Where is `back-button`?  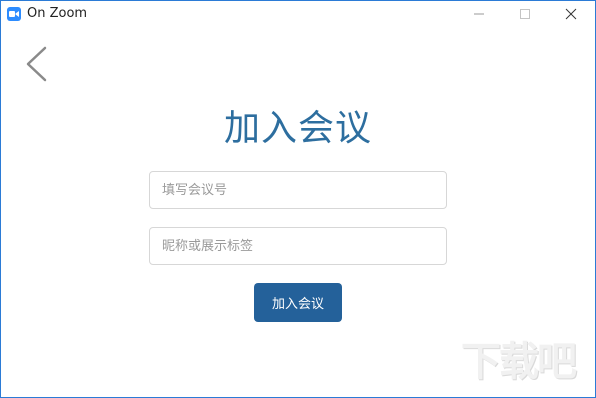
back-button is located at coordinates (37, 64).